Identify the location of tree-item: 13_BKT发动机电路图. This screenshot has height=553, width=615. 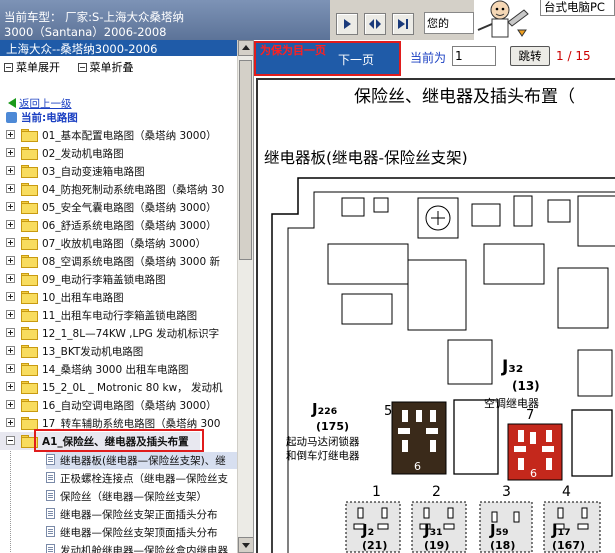
(118, 351).